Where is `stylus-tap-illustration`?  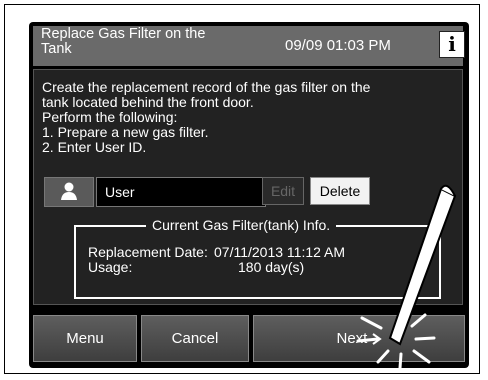
stylus-tap-illustration is located at coordinates (406, 277).